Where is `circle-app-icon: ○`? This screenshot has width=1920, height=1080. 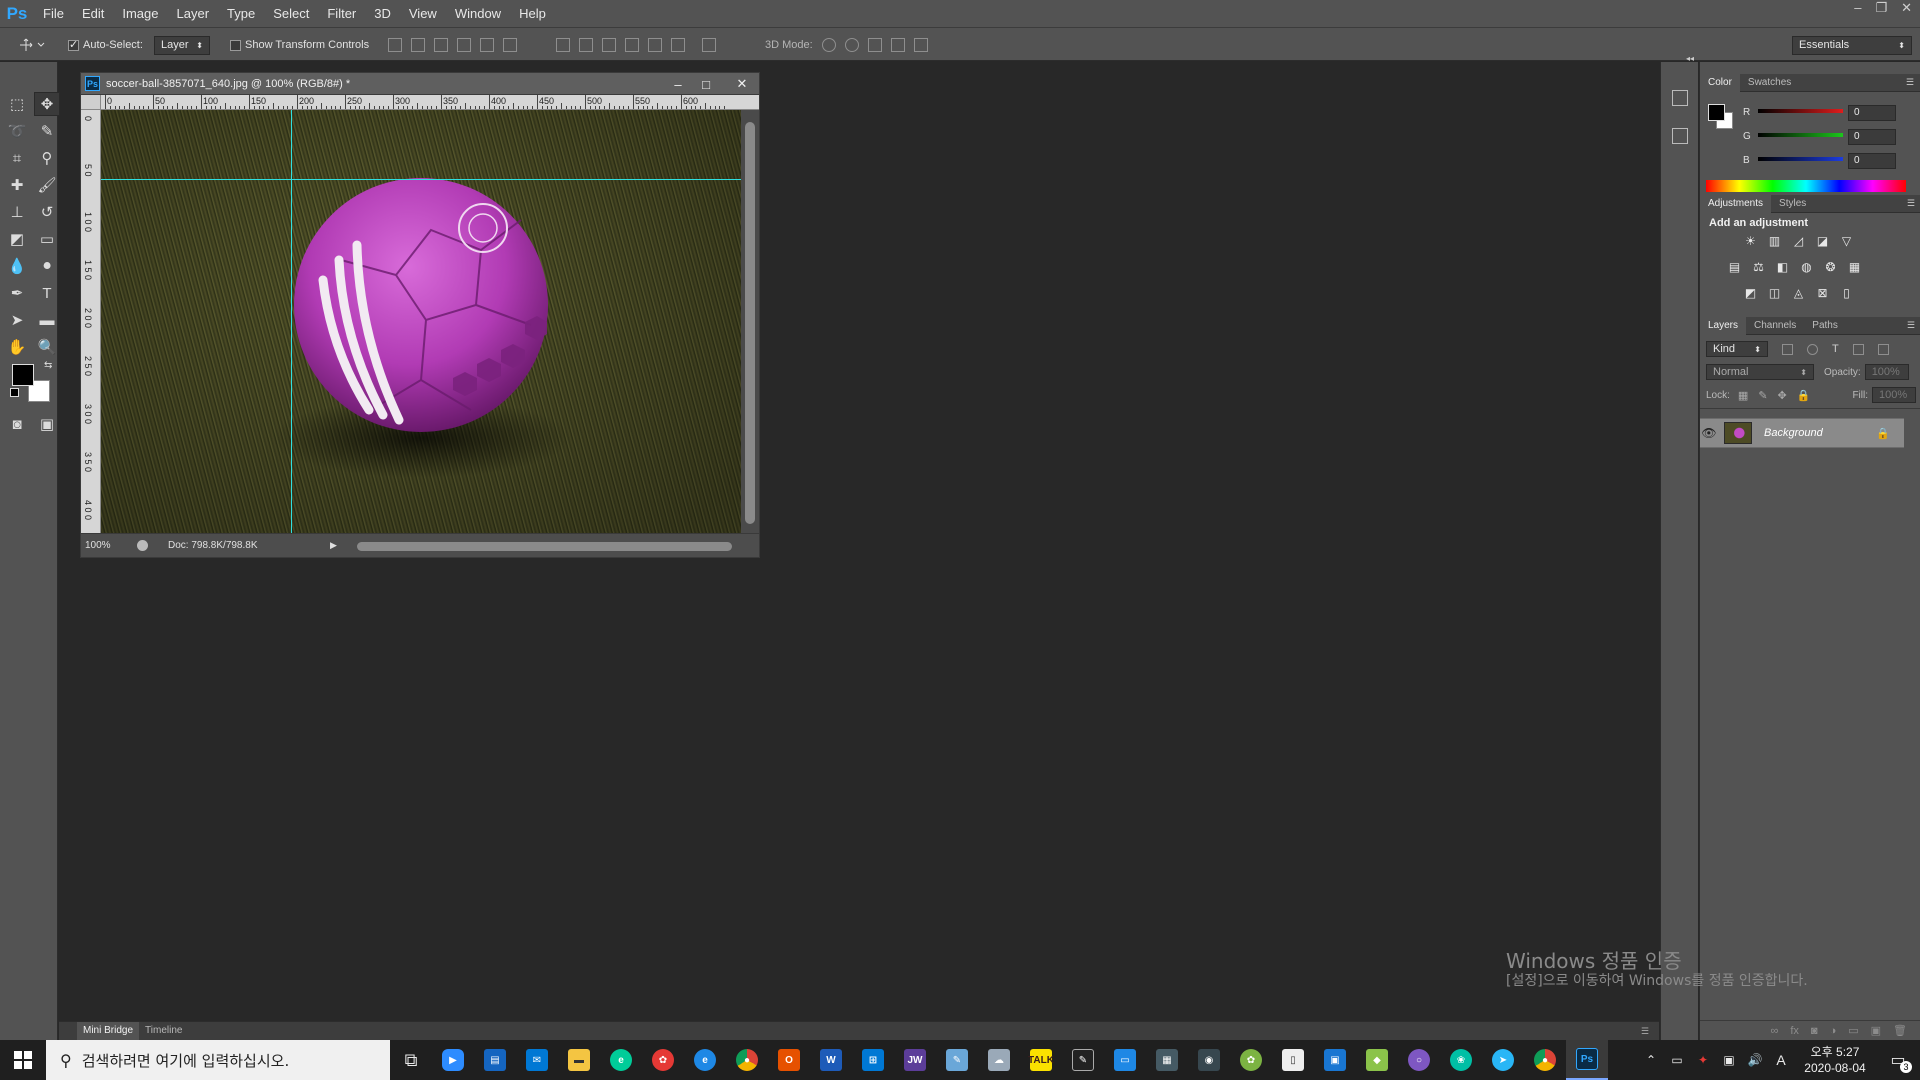 circle-app-icon: ○ is located at coordinates (1419, 1060).